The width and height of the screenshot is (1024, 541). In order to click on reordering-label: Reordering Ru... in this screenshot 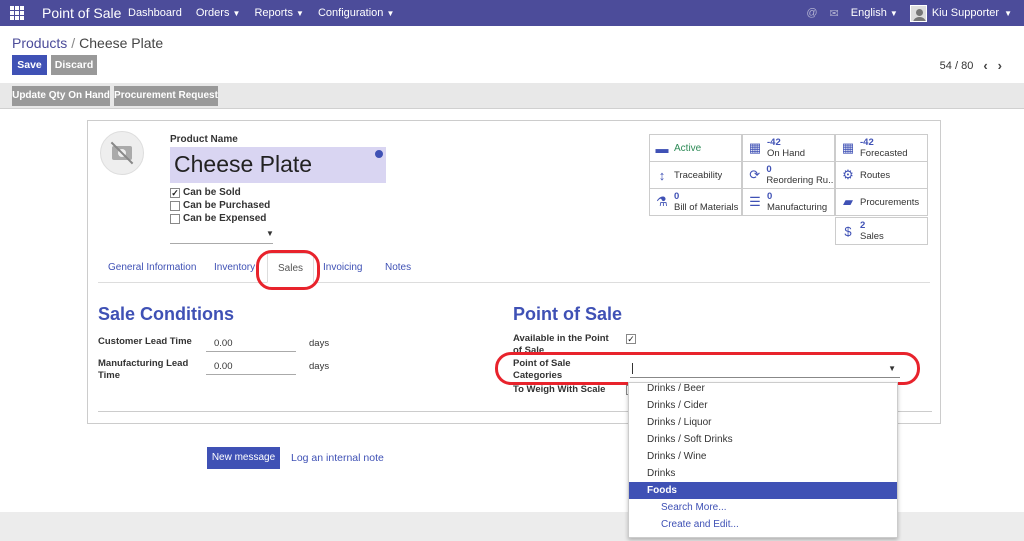, I will do `click(800, 180)`.